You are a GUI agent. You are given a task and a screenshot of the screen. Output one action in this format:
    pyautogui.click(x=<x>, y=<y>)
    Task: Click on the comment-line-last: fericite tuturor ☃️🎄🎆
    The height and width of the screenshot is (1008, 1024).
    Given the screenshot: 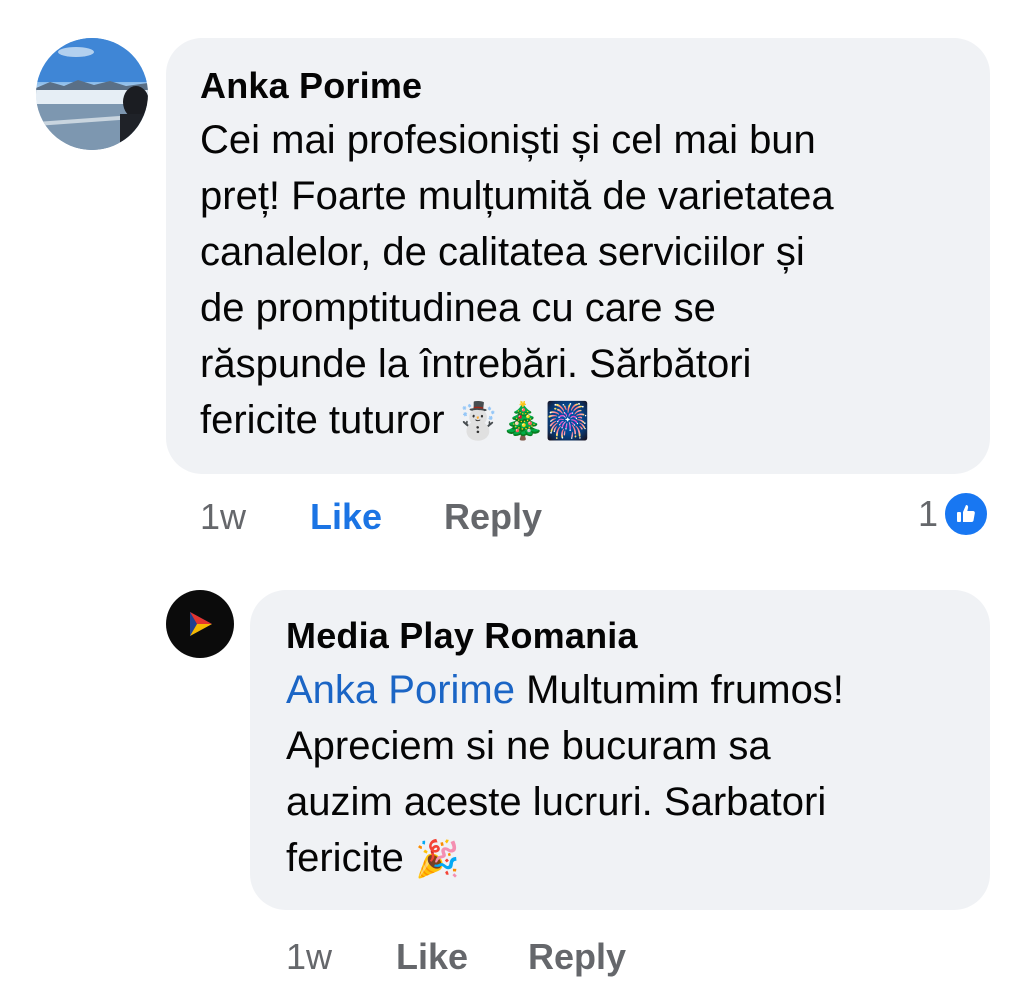 What is the action you would take?
    pyautogui.click(x=580, y=421)
    